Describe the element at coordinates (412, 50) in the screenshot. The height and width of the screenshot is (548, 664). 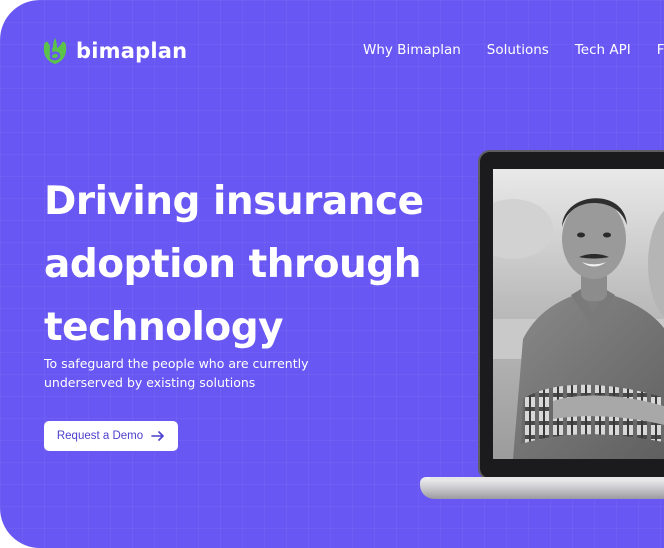
I see `nav-item-why-bimaplan: Why Bimaplan` at that location.